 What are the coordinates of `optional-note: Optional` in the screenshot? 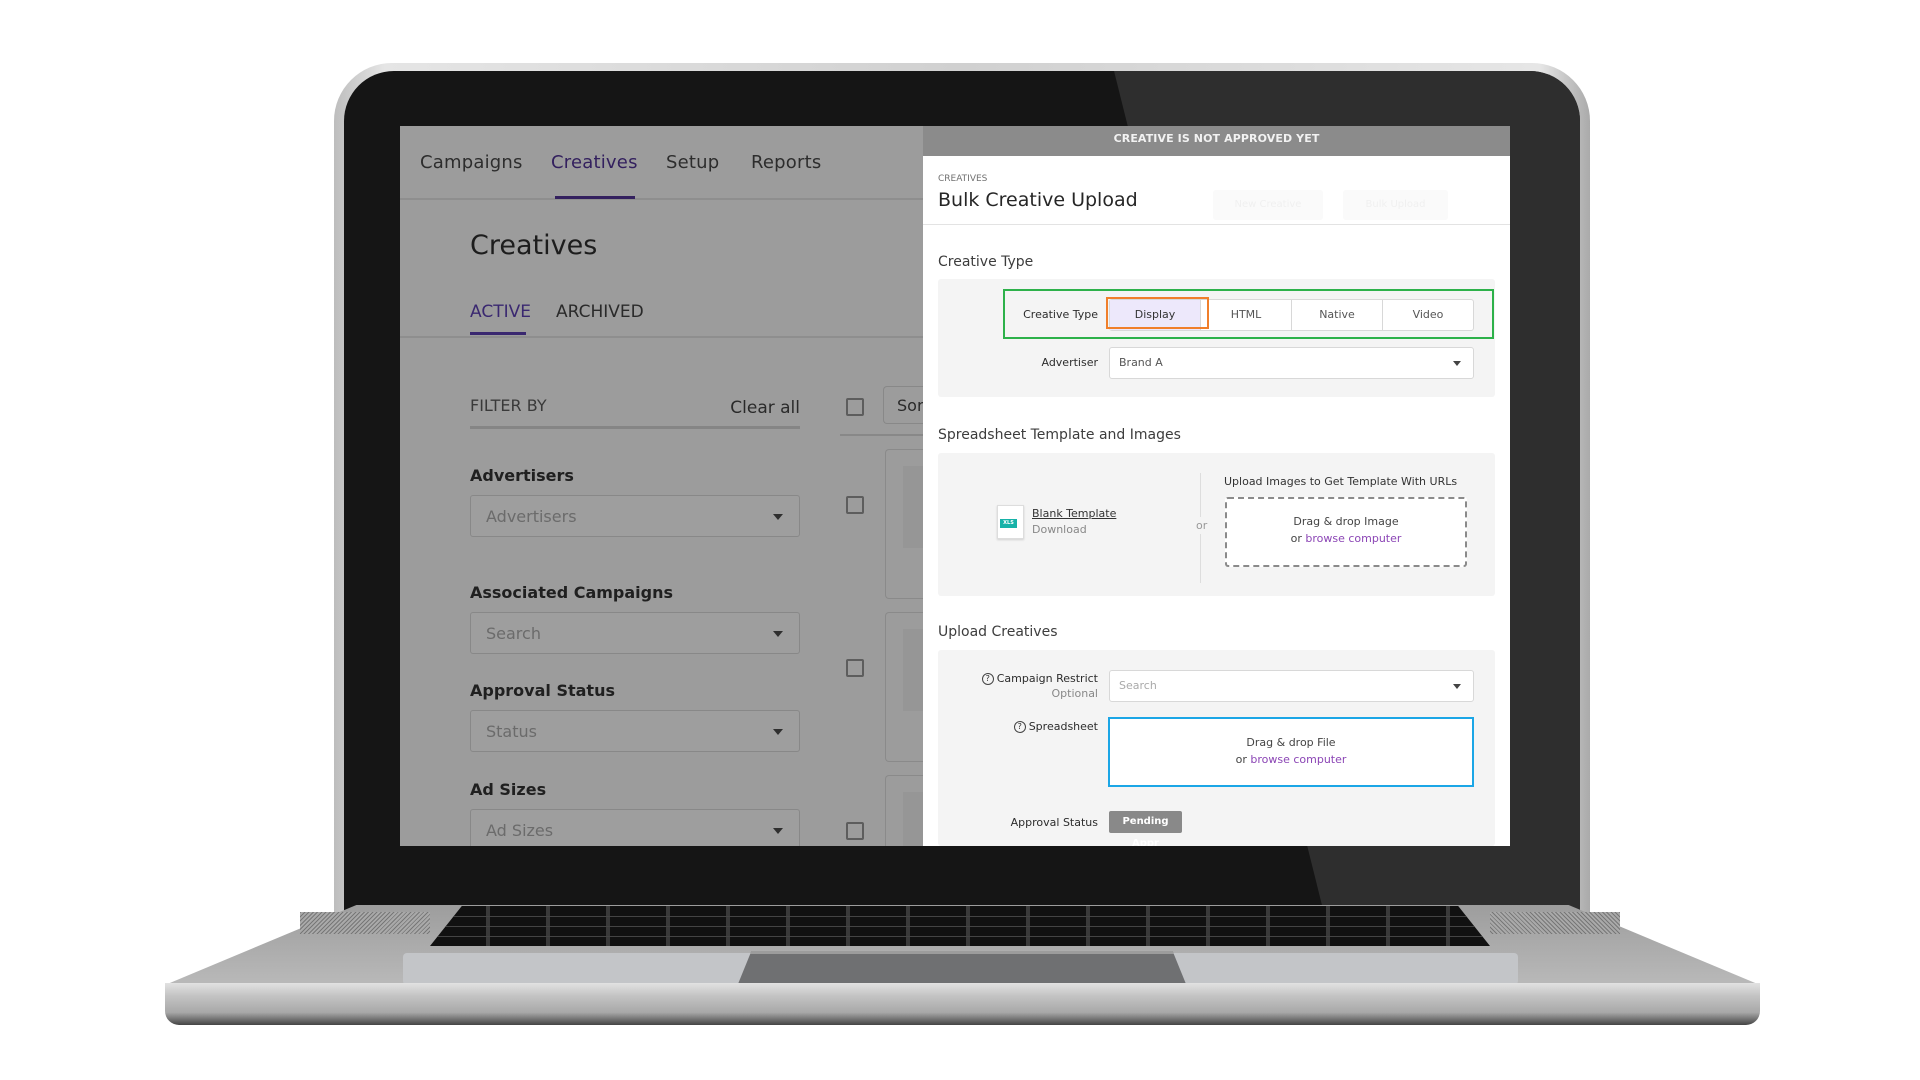 It's located at (1074, 693).